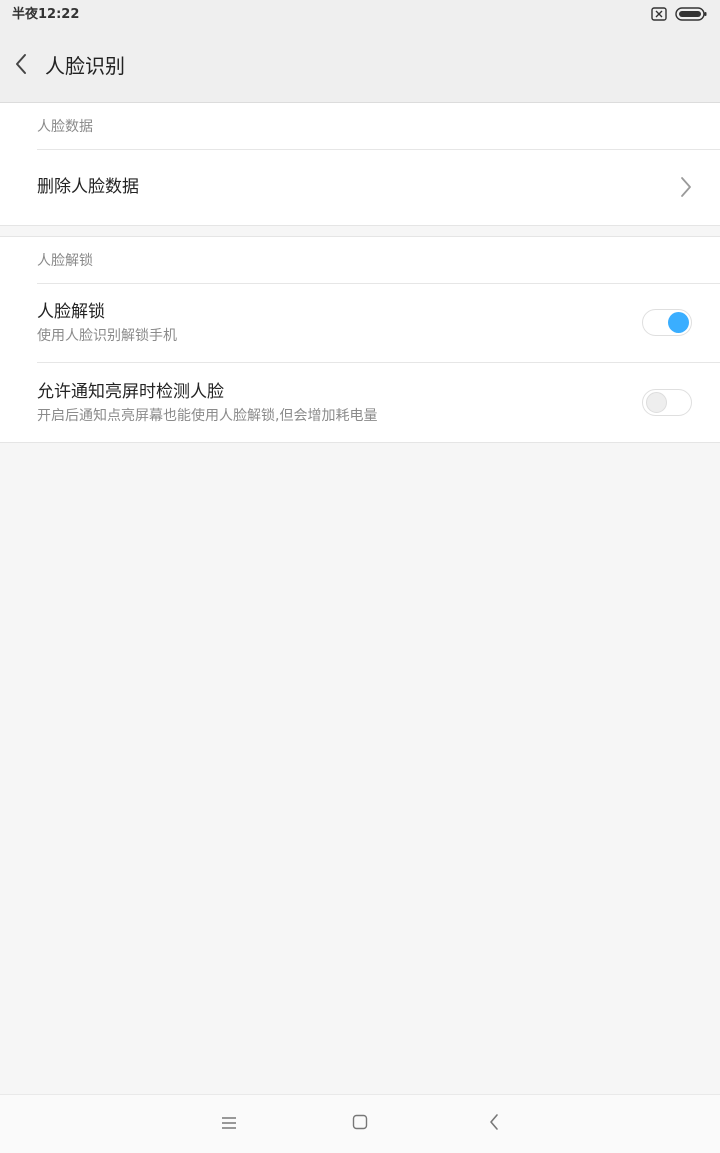 The height and width of the screenshot is (1153, 720). Describe the element at coordinates (686, 187) in the screenshot. I see `chevron-right-icon` at that location.